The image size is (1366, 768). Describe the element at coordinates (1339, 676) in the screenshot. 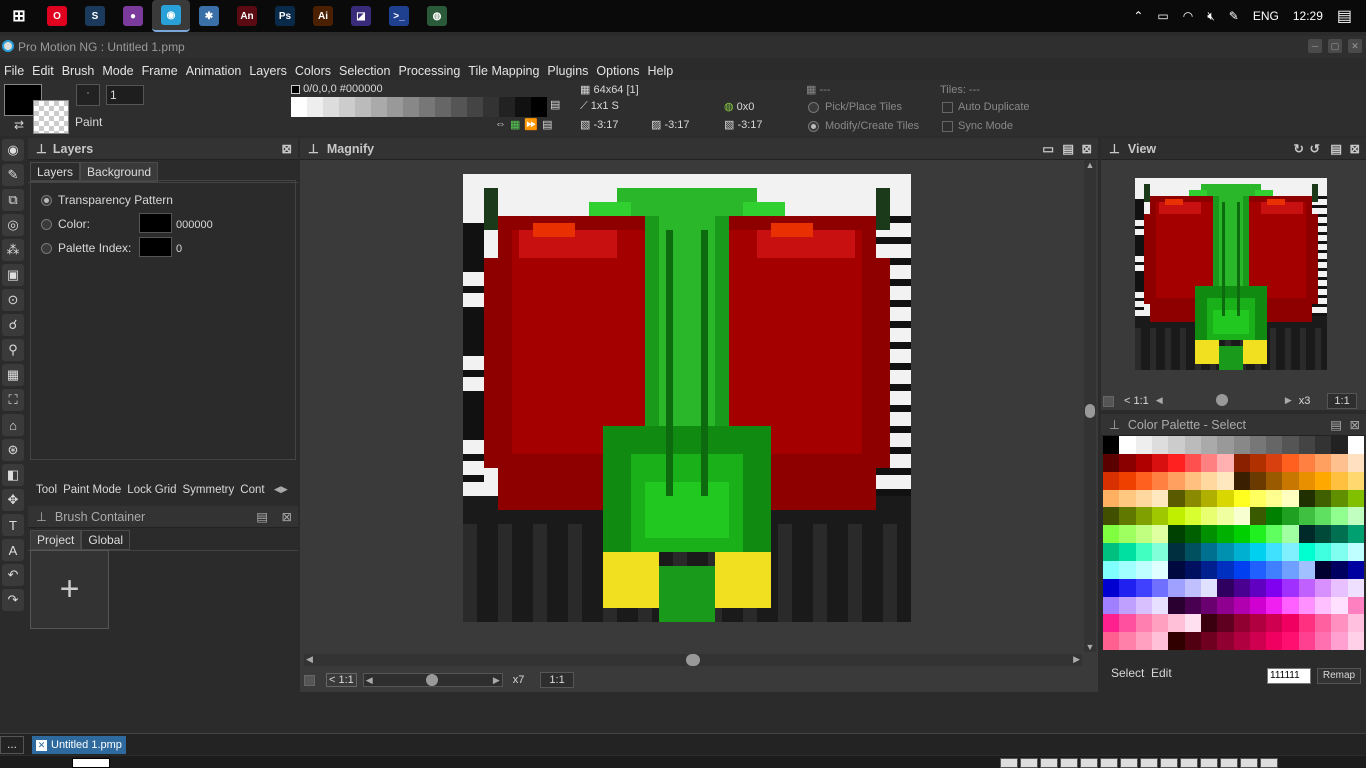

I see `remap-button: Remap` at that location.